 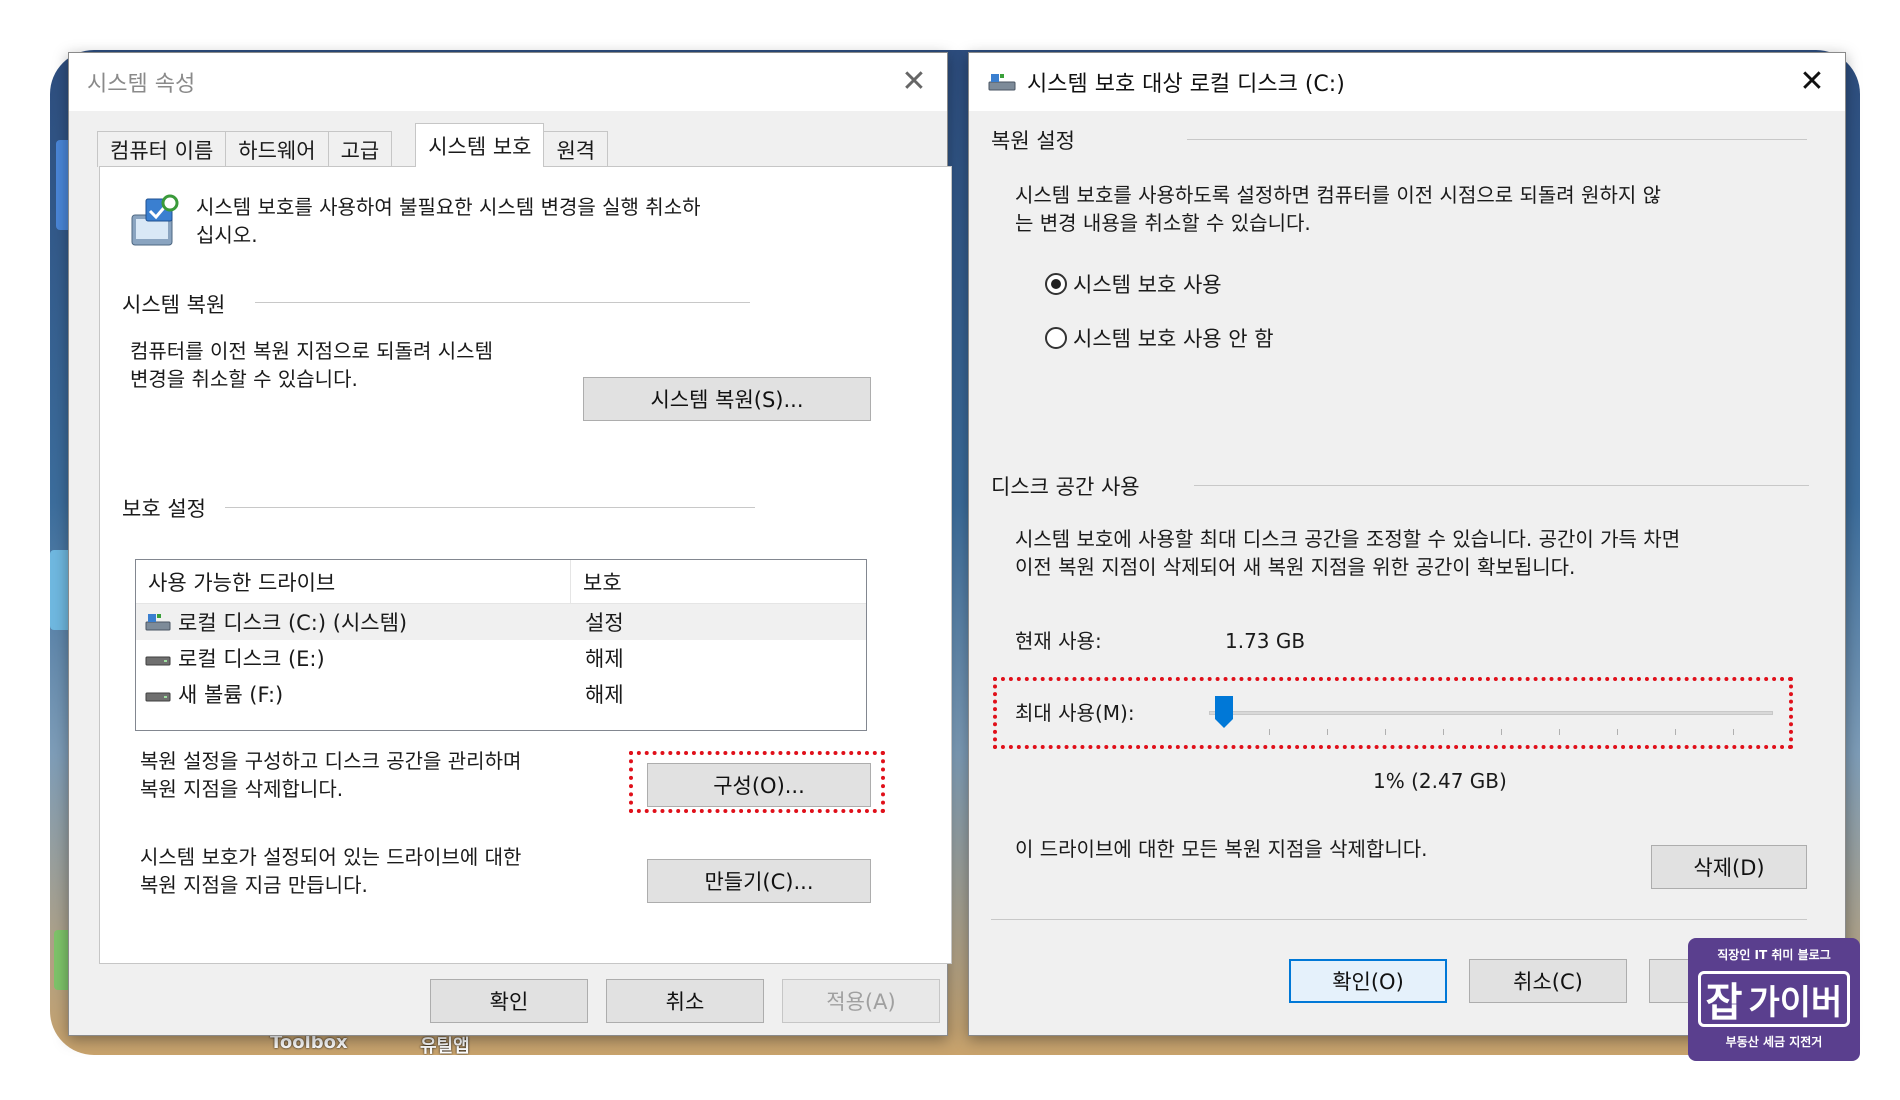 What do you see at coordinates (174, 305) in the screenshot?
I see `section-heading: 시스템 복원` at bounding box center [174, 305].